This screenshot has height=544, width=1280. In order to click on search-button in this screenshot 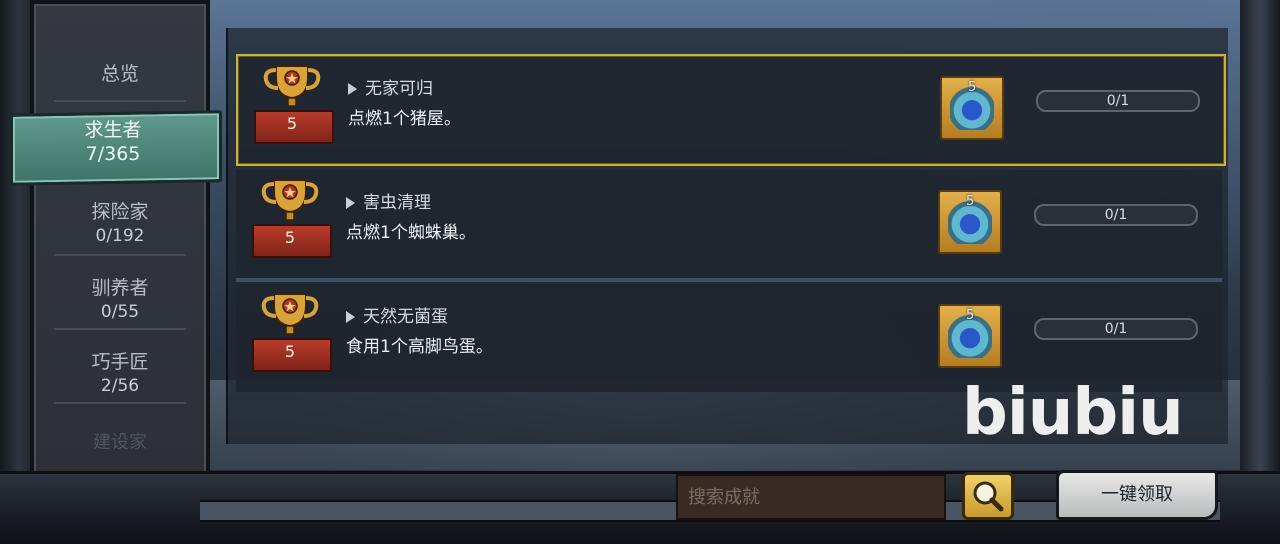, I will do `click(988, 496)`.